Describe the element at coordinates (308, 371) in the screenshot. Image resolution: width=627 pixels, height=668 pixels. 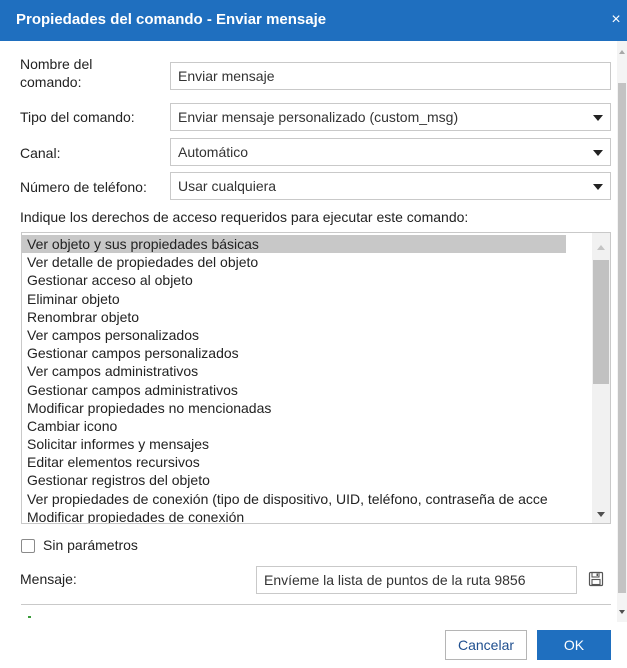
I see `list-item: Ver campos administrativos` at that location.